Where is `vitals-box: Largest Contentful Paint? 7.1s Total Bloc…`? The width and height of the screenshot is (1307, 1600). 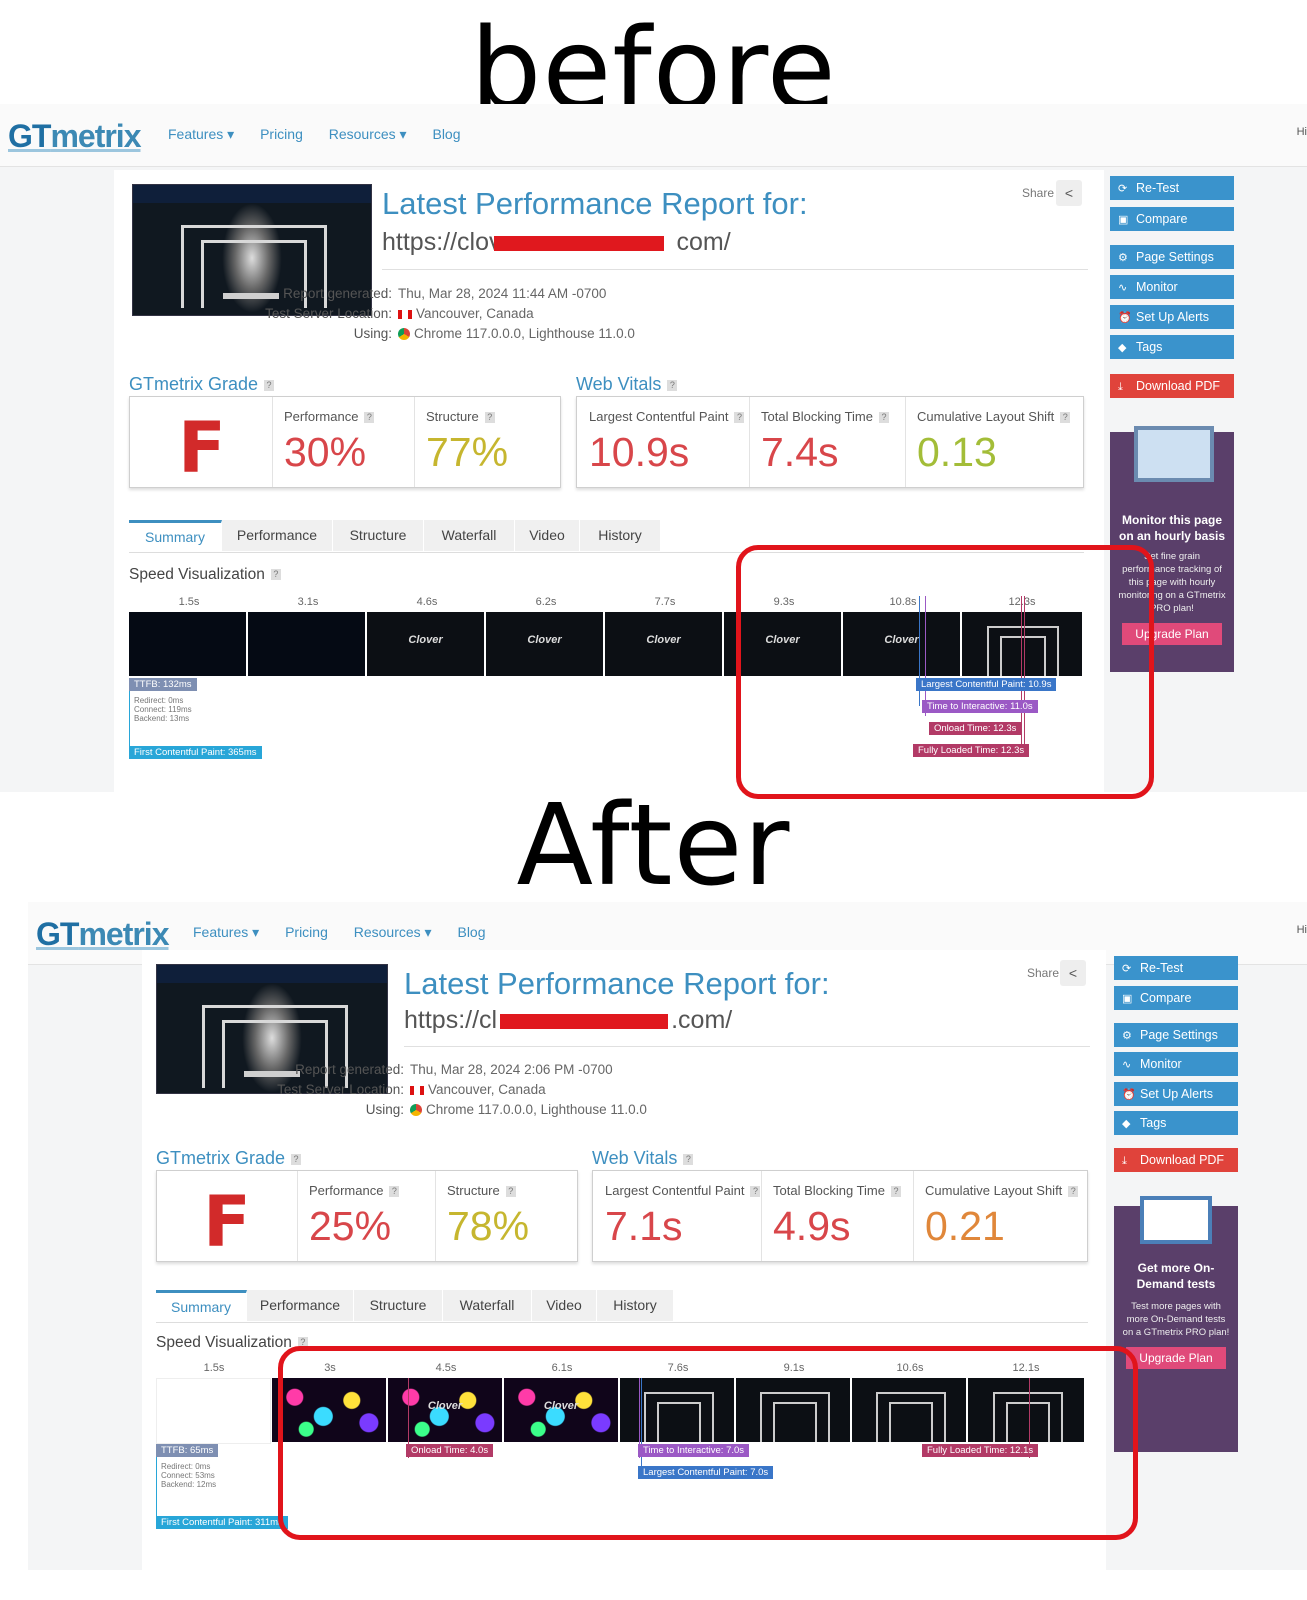
vitals-box: Largest Contentful Paint? 7.1s Total Bloc… is located at coordinates (840, 1216).